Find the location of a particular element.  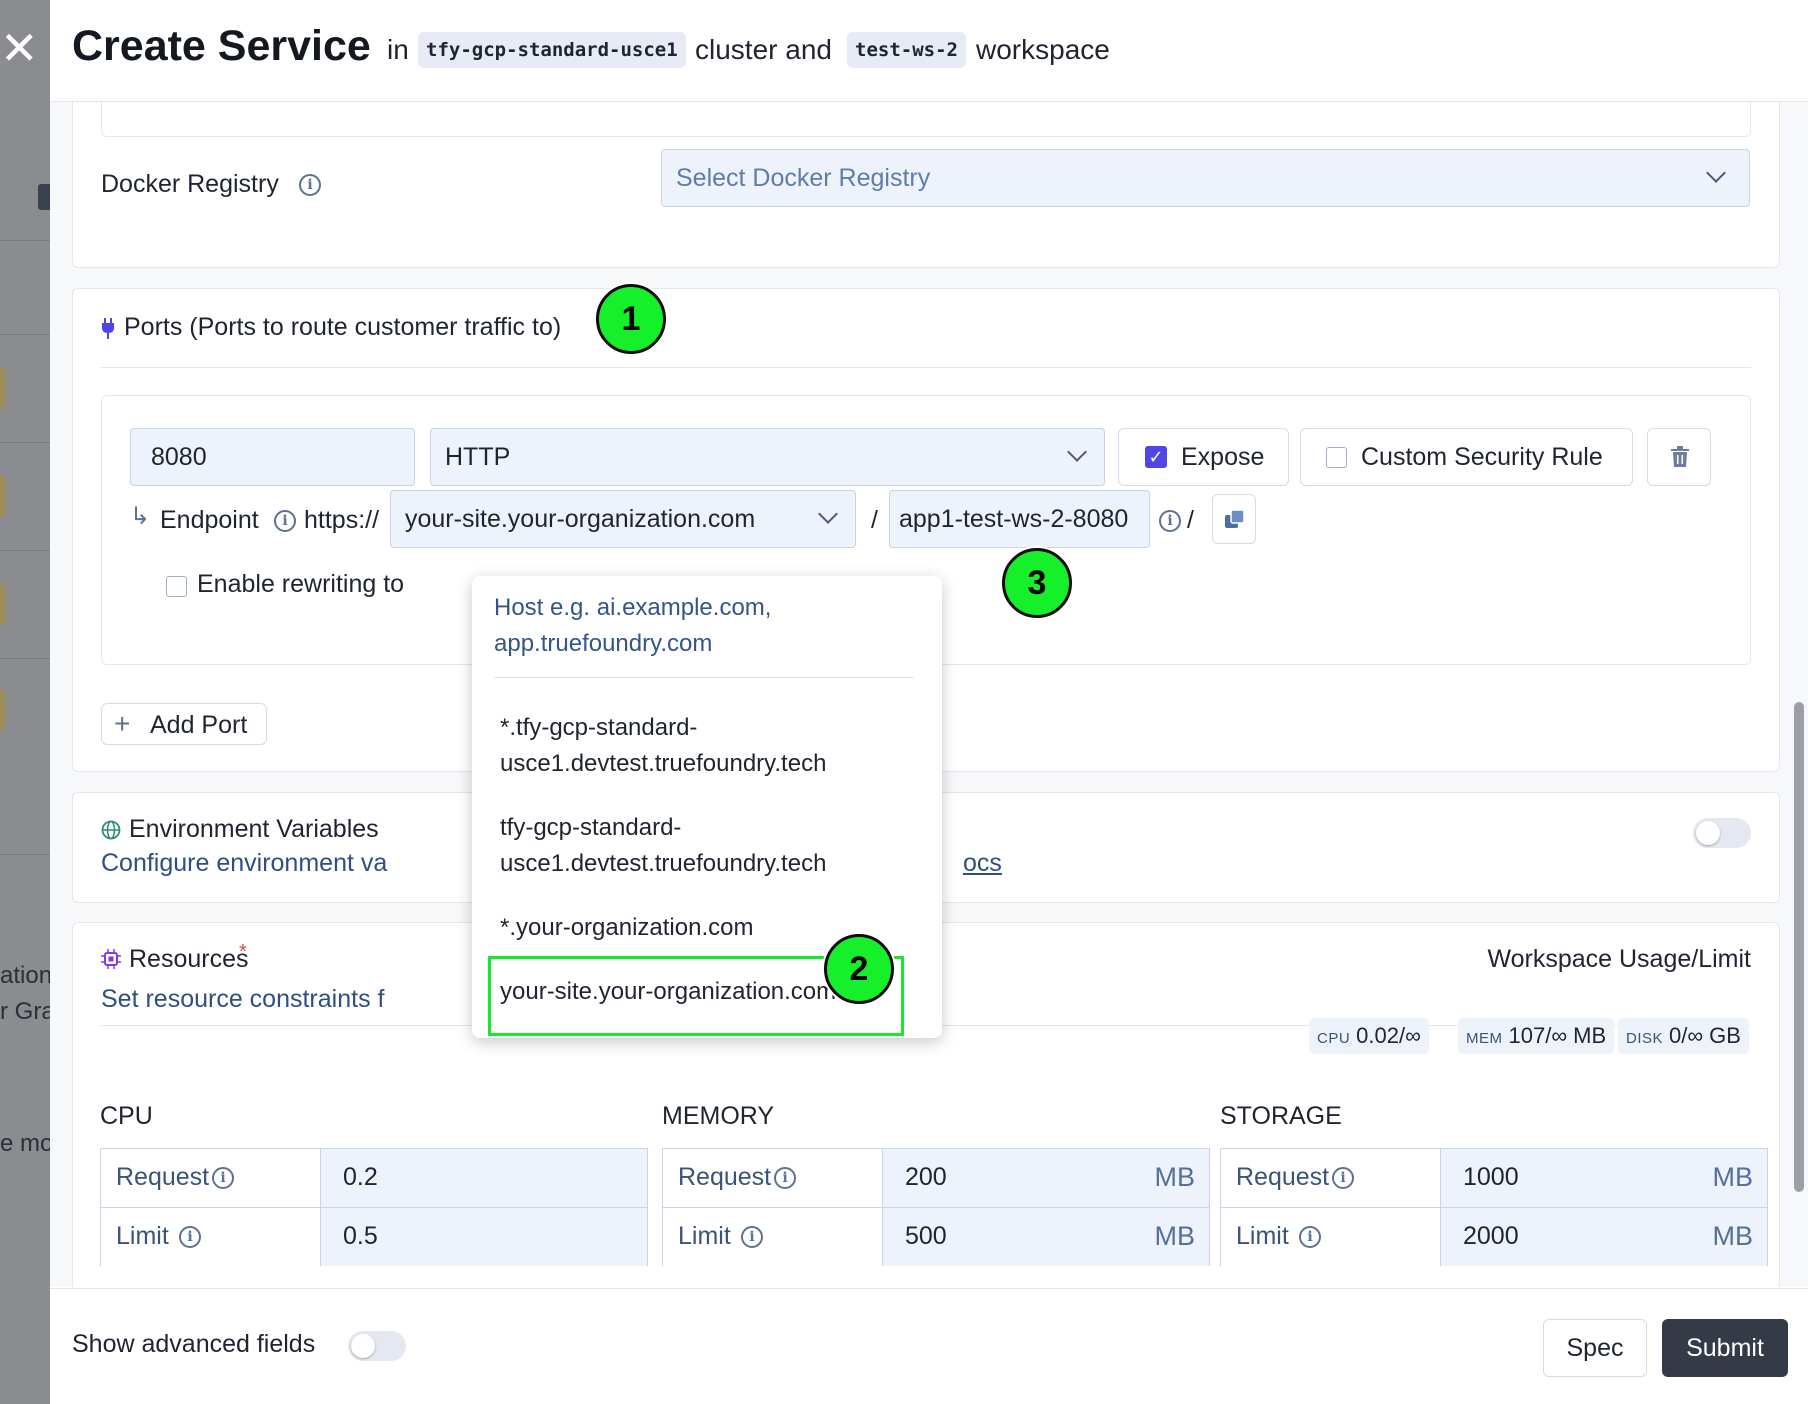

checkbox-checked-icon: ✓ is located at coordinates (1156, 457).